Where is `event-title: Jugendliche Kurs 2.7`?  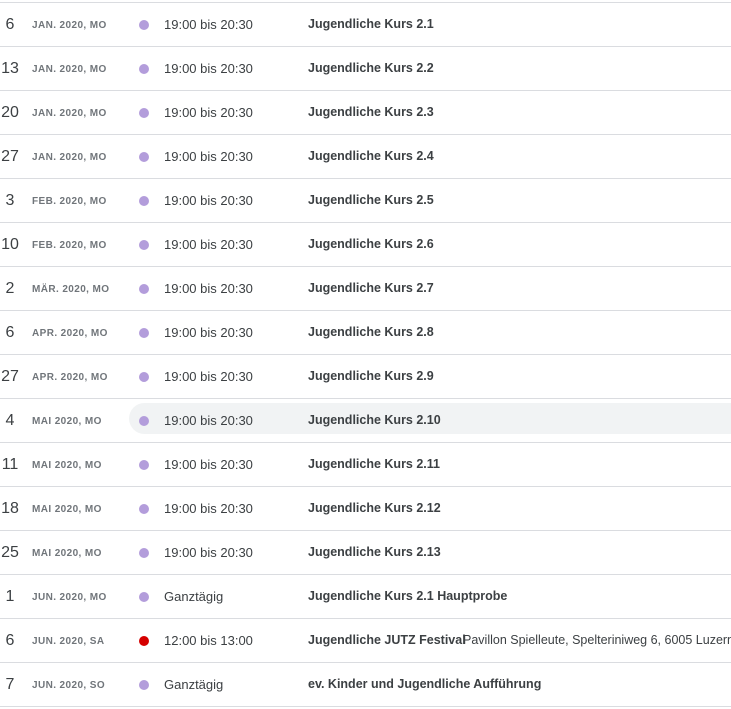 event-title: Jugendliche Kurs 2.7 is located at coordinates (371, 288).